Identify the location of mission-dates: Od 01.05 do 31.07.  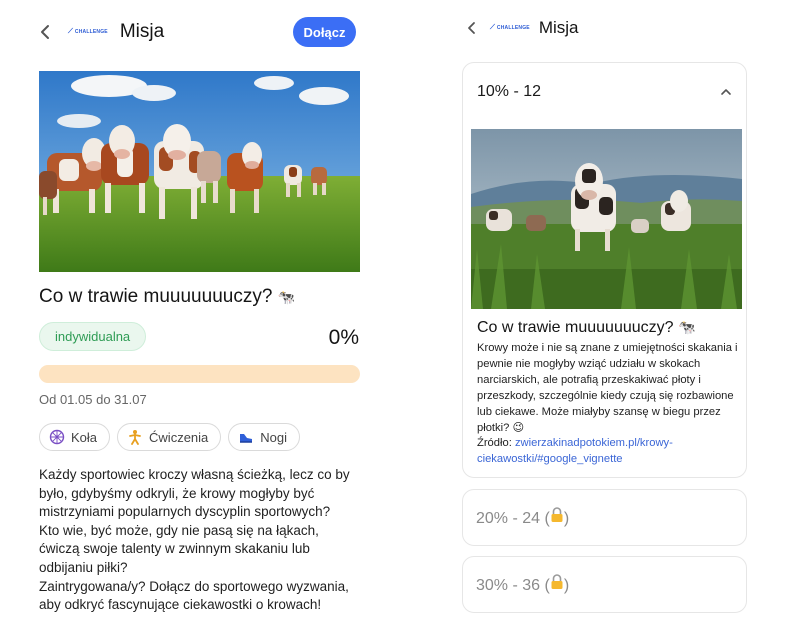
(93, 399).